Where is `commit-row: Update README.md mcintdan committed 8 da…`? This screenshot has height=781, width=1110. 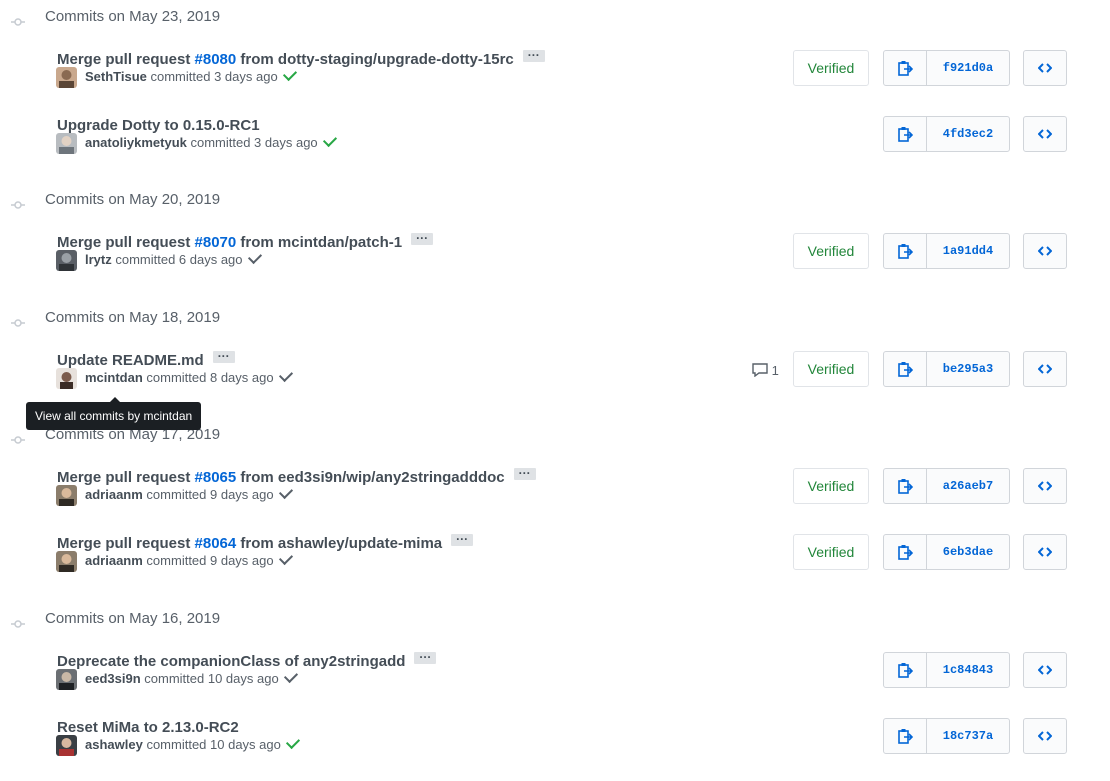 commit-row: Update README.md mcintdan committed 8 da… is located at coordinates (555, 376).